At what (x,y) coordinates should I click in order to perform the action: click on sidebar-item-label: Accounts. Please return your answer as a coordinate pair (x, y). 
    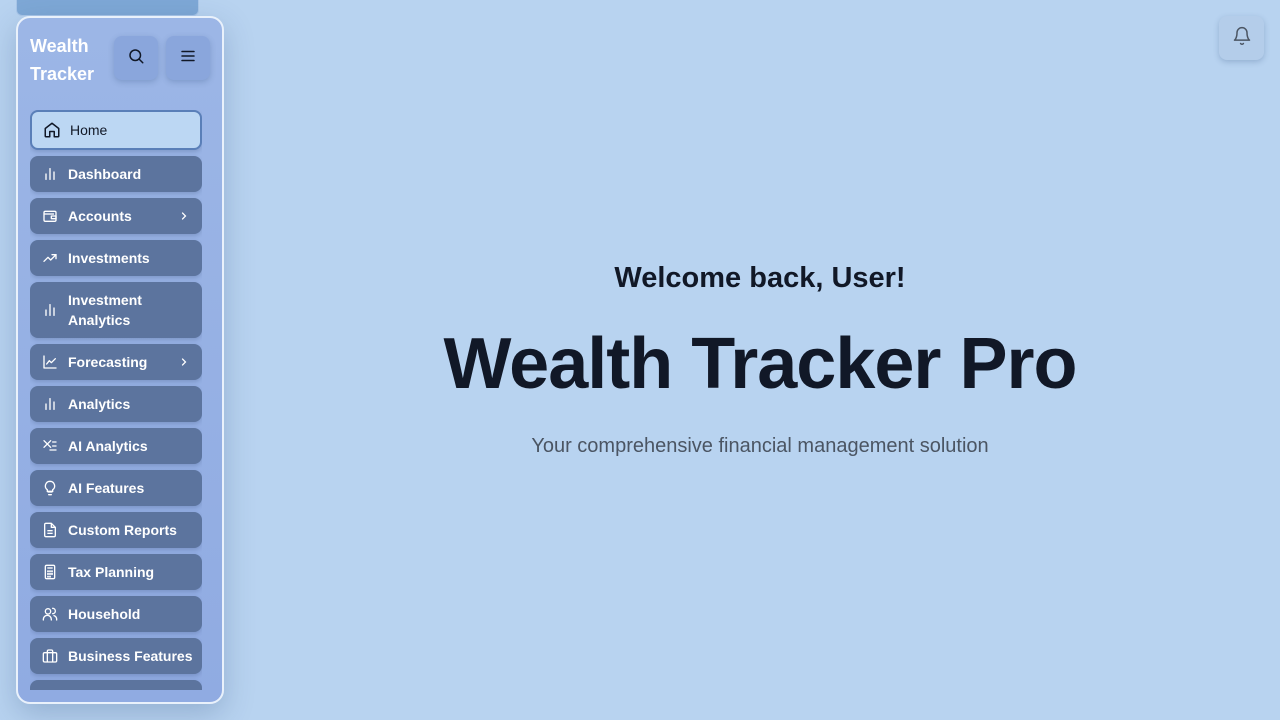
    Looking at the image, I should click on (100, 216).